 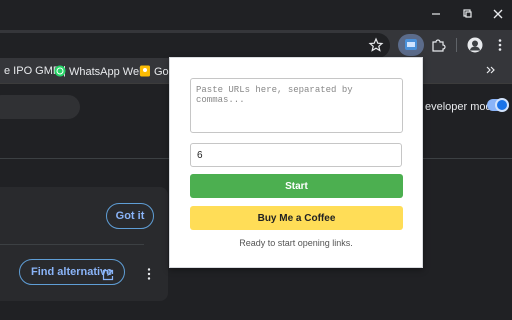 I want to click on buy-me-a-coffee-button: Buy Me a Coffee, so click(x=296, y=218).